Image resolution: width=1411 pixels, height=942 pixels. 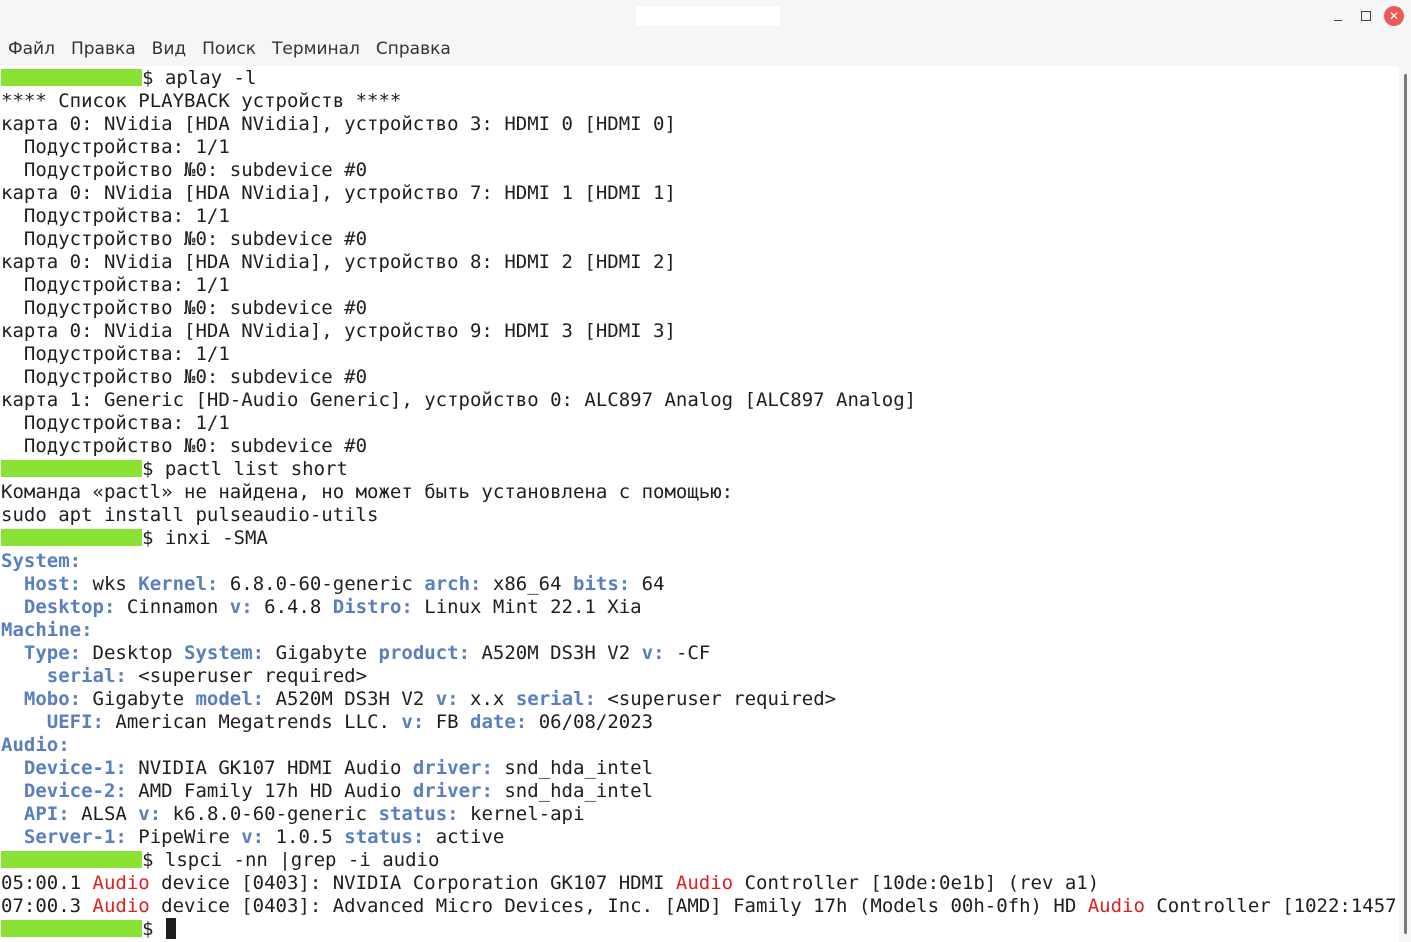 What do you see at coordinates (700, 745) in the screenshot?
I see `terminal-line: Audio:` at bounding box center [700, 745].